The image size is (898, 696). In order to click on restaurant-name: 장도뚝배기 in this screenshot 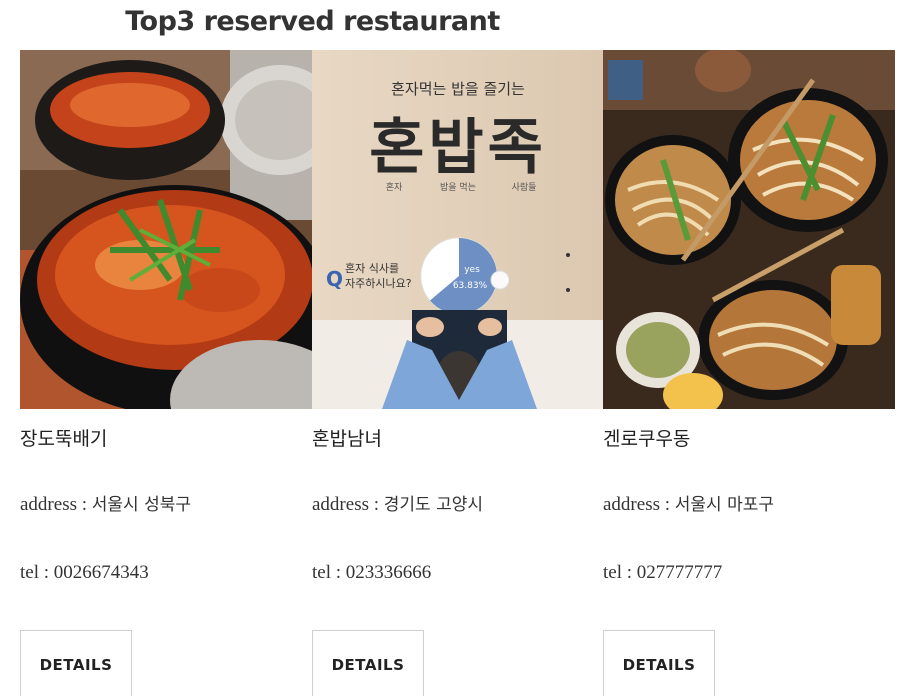, I will do `click(64, 439)`.